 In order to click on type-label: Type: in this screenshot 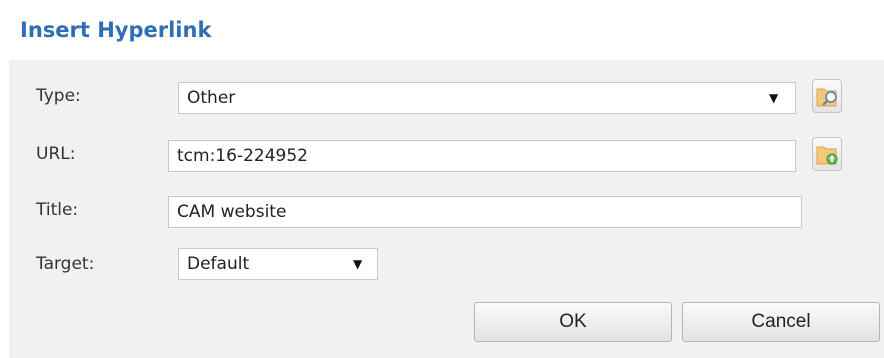, I will do `click(58, 96)`.